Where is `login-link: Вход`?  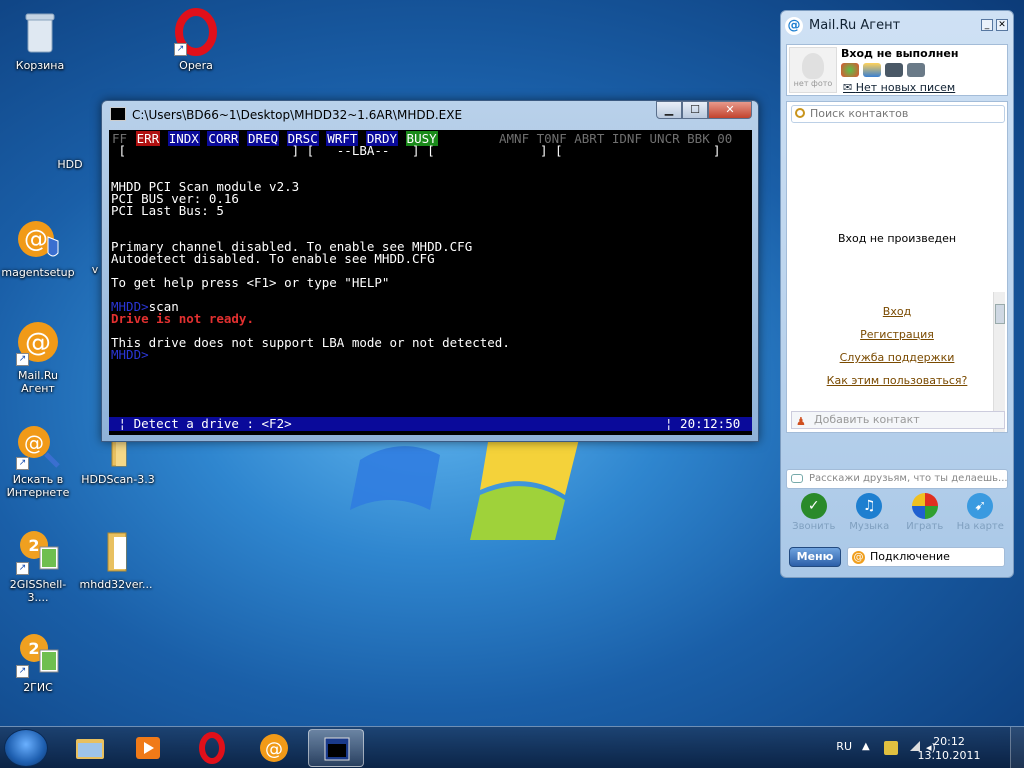 login-link: Вход is located at coordinates (897, 311).